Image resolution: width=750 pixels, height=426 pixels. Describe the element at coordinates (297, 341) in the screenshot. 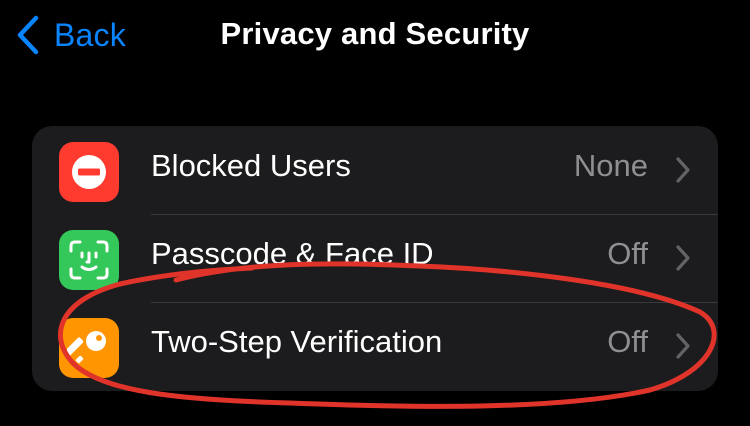

I see `row-label: Two-Step Verification` at that location.